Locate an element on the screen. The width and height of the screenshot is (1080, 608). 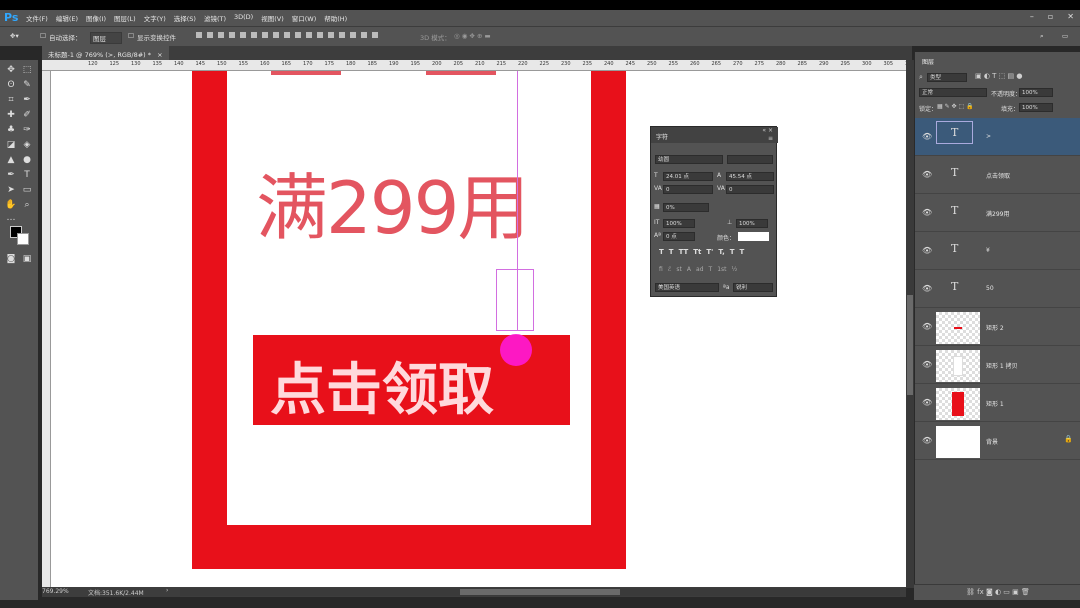
opentype-button: fi is located at coordinates (661, 269).